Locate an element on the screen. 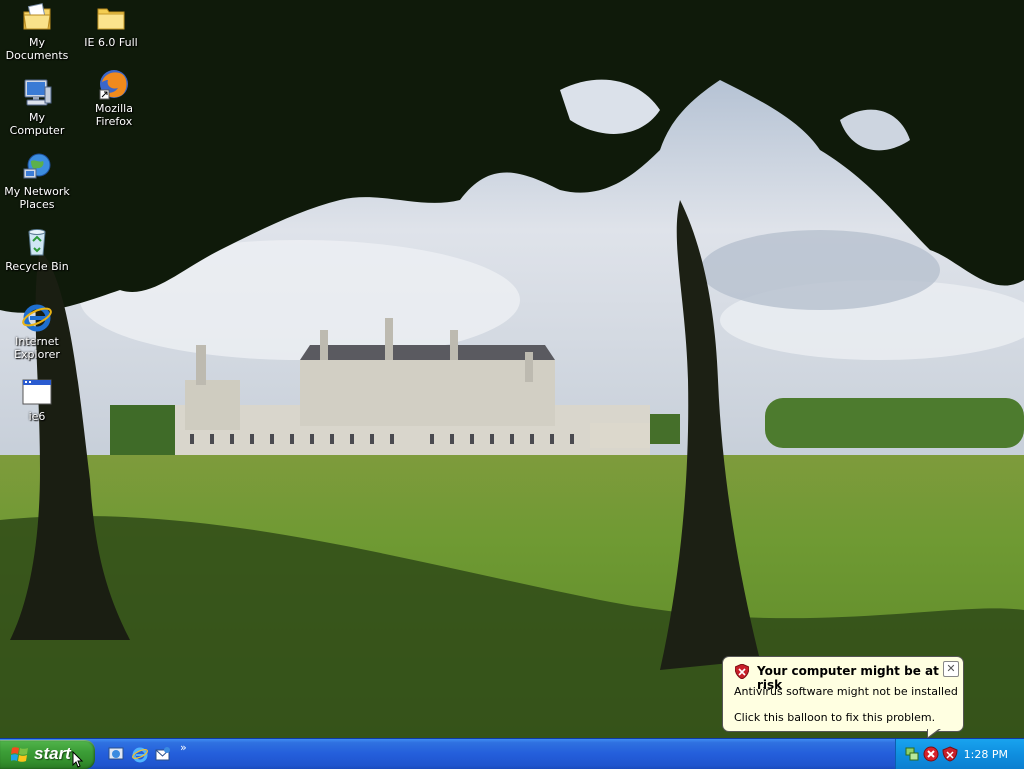 The width and height of the screenshot is (1024, 769). desktop-icon-my-network-places: My Network Places is located at coordinates (37, 181).